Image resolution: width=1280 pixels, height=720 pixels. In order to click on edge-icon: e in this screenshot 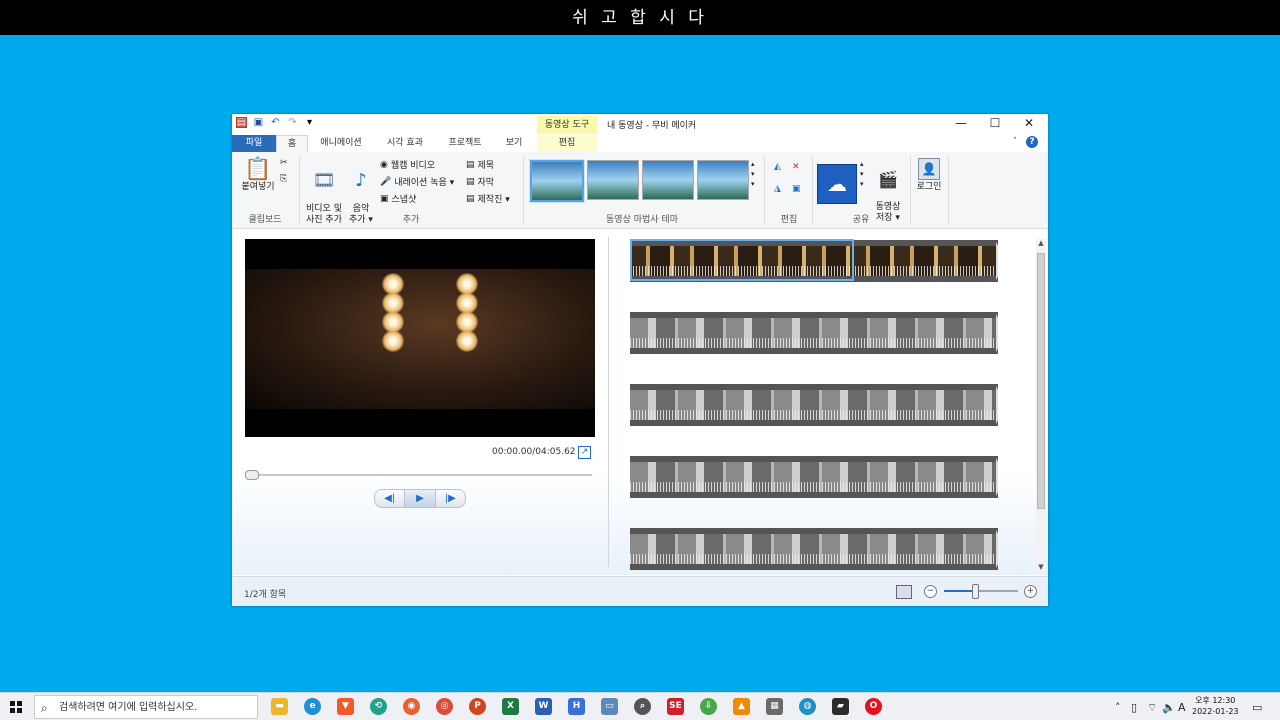, I will do `click(312, 706)`.